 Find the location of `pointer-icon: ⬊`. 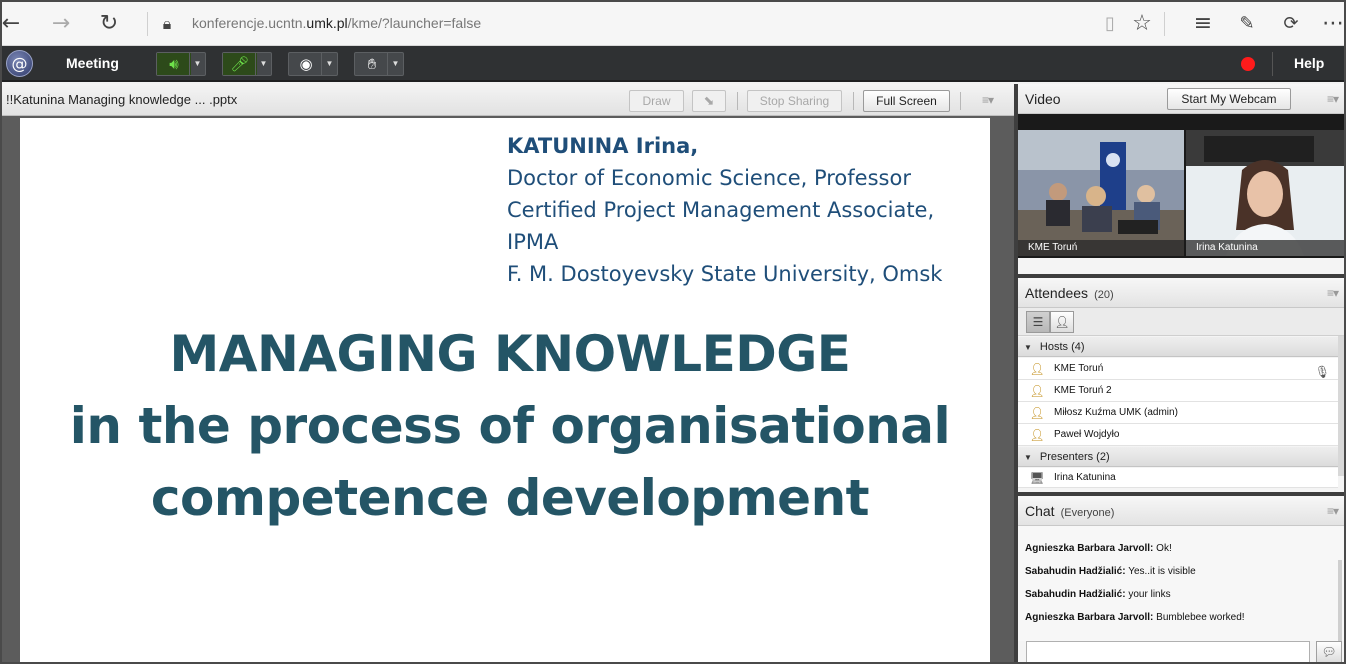

pointer-icon: ⬊ is located at coordinates (709, 100).